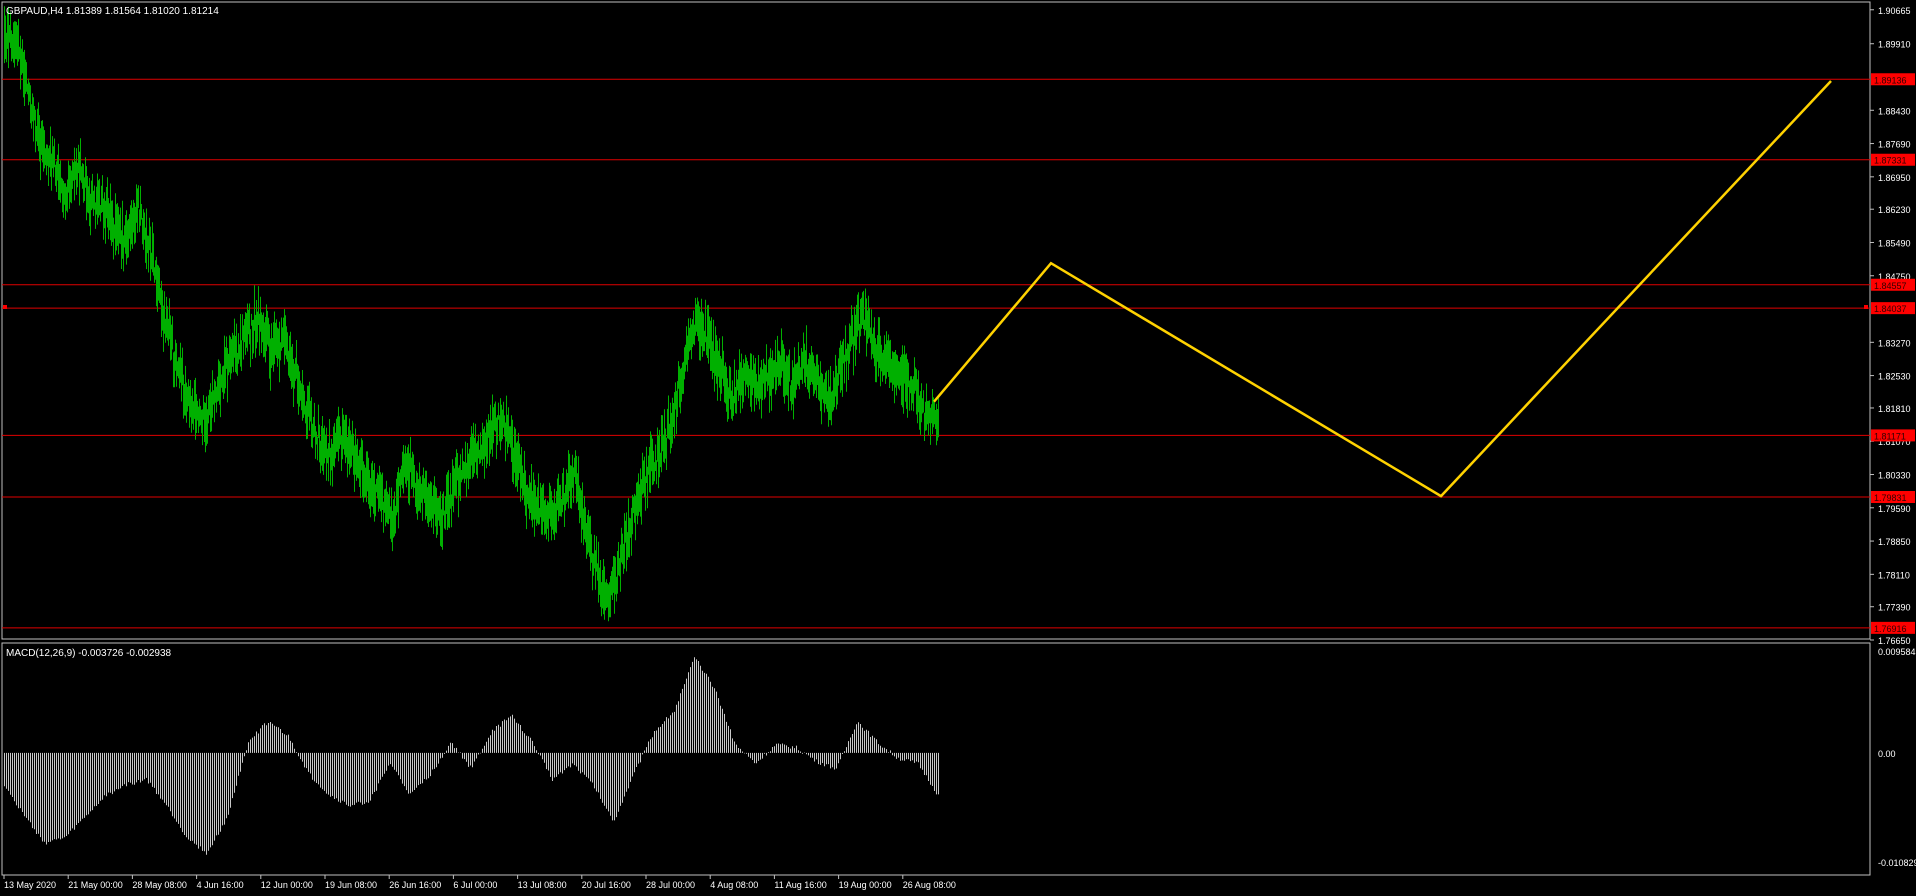 This screenshot has height=896, width=1916. I want to click on level-label-5: 1.79831, so click(1890, 498).